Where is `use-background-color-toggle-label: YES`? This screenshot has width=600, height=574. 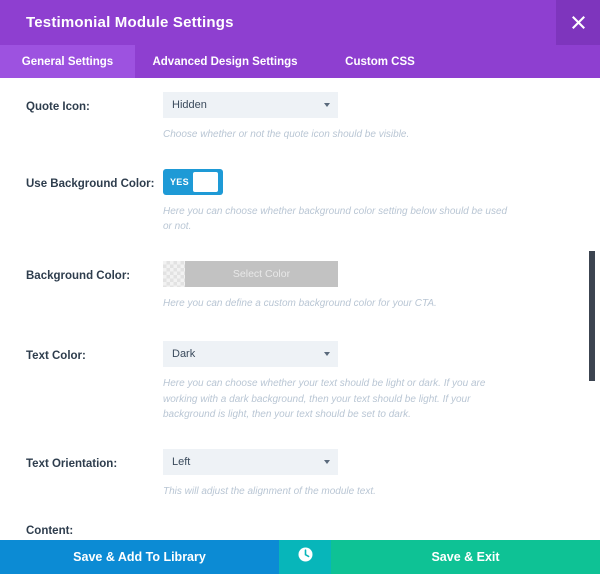
use-background-color-toggle-label: YES is located at coordinates (179, 181).